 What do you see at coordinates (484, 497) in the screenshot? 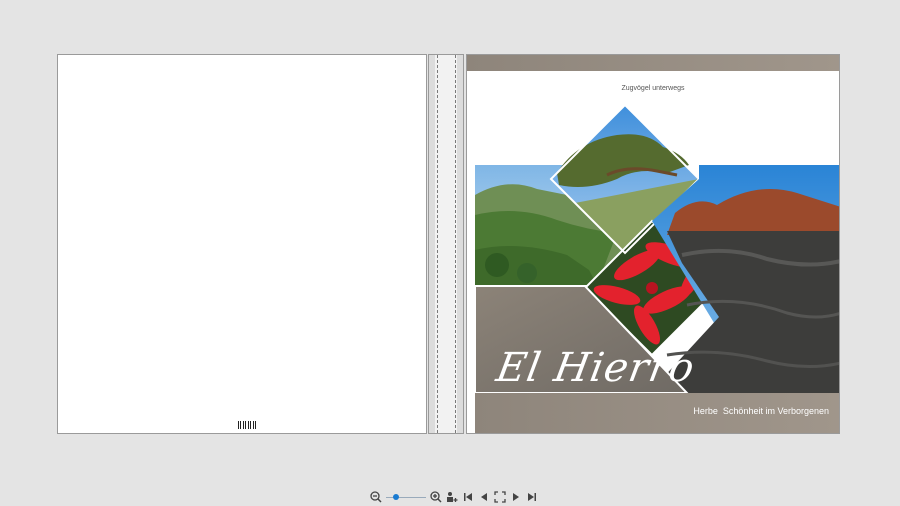
I see `prev-page-icon` at bounding box center [484, 497].